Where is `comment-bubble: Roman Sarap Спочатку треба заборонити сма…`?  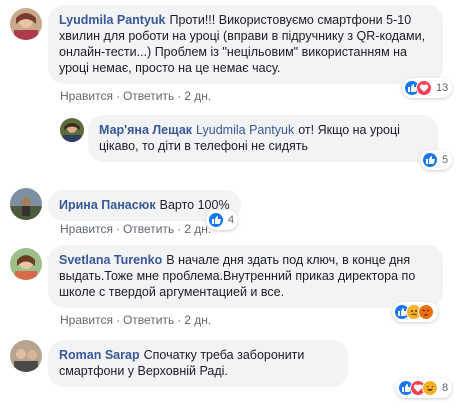 comment-bubble: Roman Sarap Спочатку треба заборонити сма… is located at coordinates (198, 363).